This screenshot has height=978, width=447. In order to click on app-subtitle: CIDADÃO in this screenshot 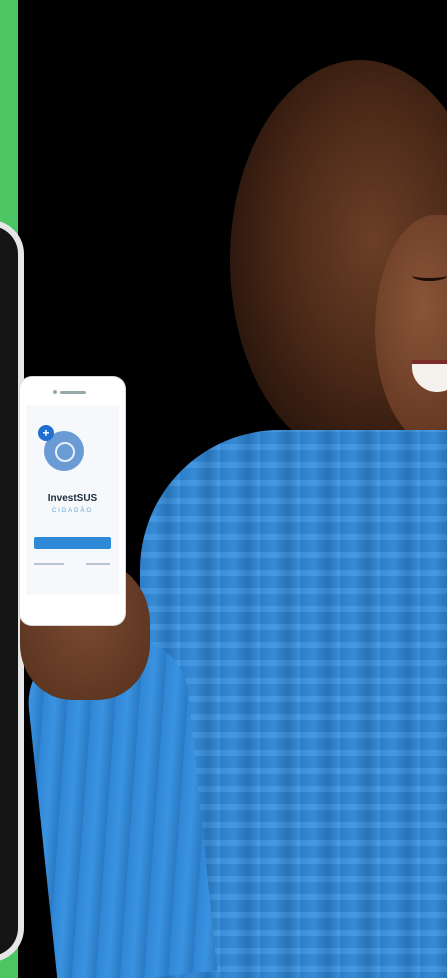, I will do `click(72, 511)`.